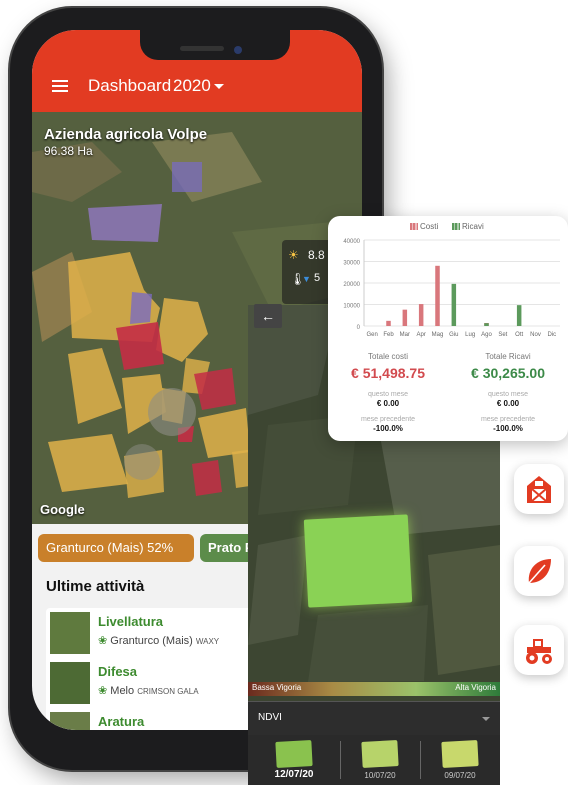 The image size is (568, 785). What do you see at coordinates (277, 687) in the screenshot?
I see `scale-low-label: Bassa Vigoria` at bounding box center [277, 687].